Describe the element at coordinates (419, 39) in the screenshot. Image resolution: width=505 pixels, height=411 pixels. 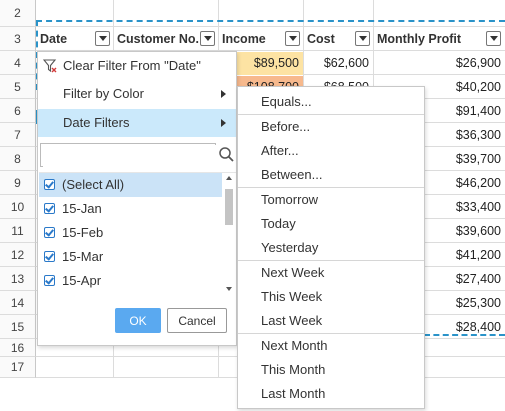
I see `header-profit-label: Monthly Profit` at that location.